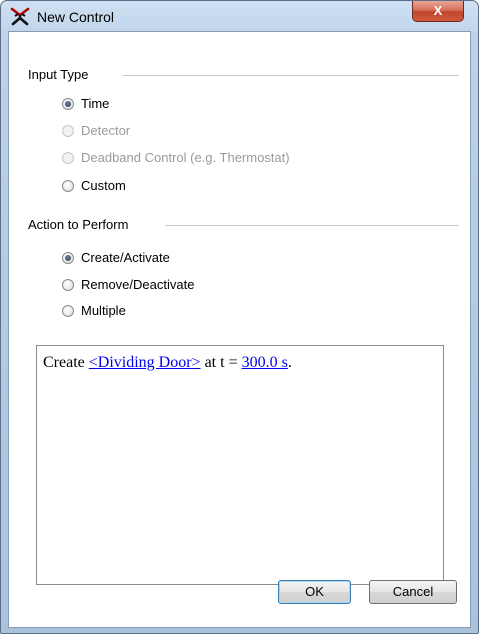  I want to click on close-icon: X, so click(438, 10).